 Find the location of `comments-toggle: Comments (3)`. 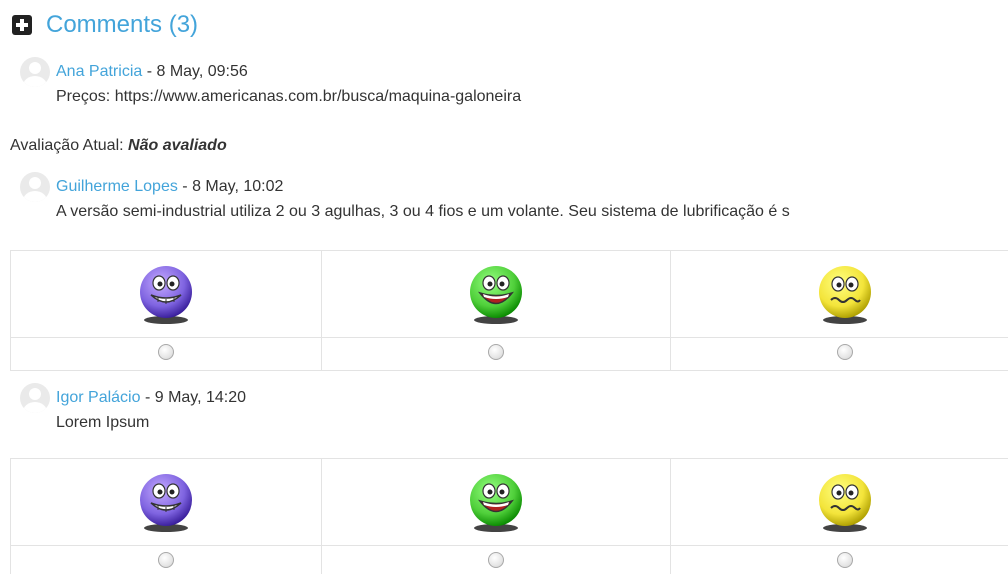

comments-toggle: Comments (3) is located at coordinates (105, 25).